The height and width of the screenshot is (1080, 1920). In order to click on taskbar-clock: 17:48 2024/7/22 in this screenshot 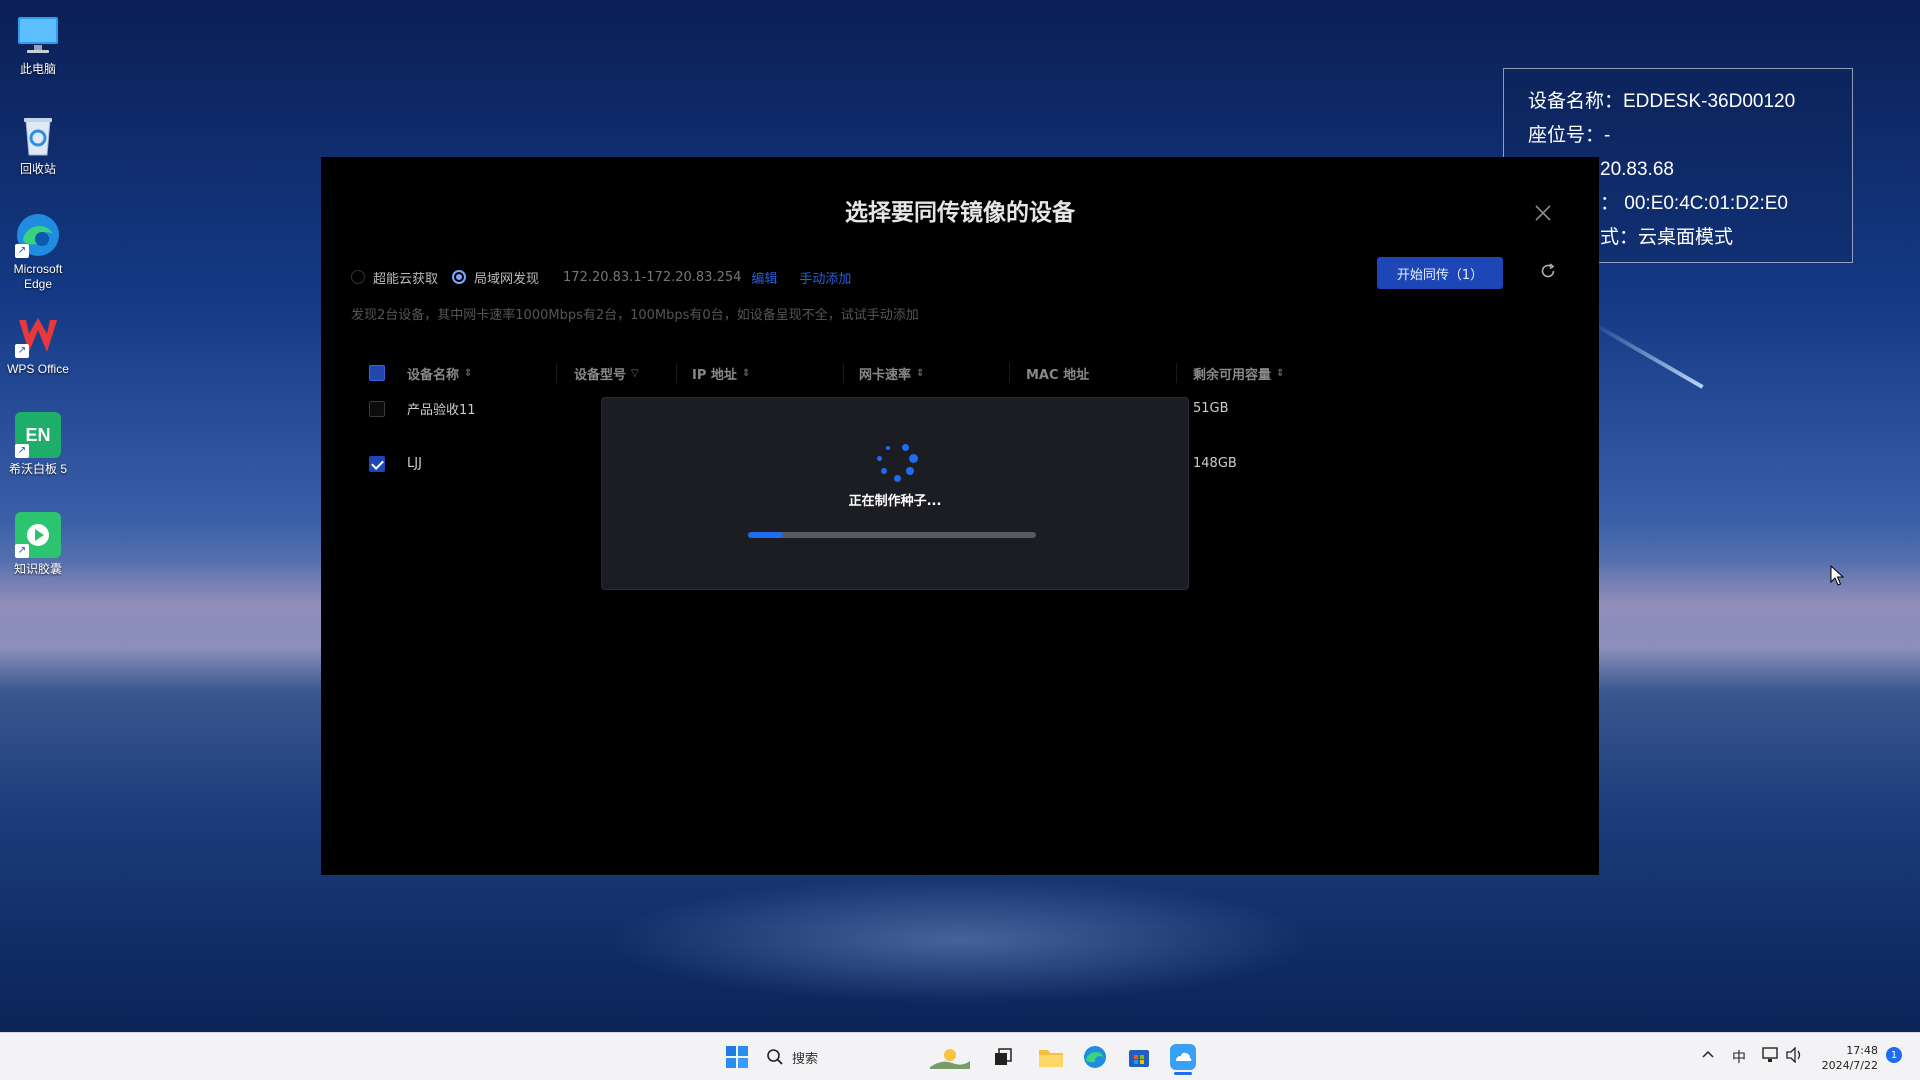, I will do `click(1848, 1058)`.